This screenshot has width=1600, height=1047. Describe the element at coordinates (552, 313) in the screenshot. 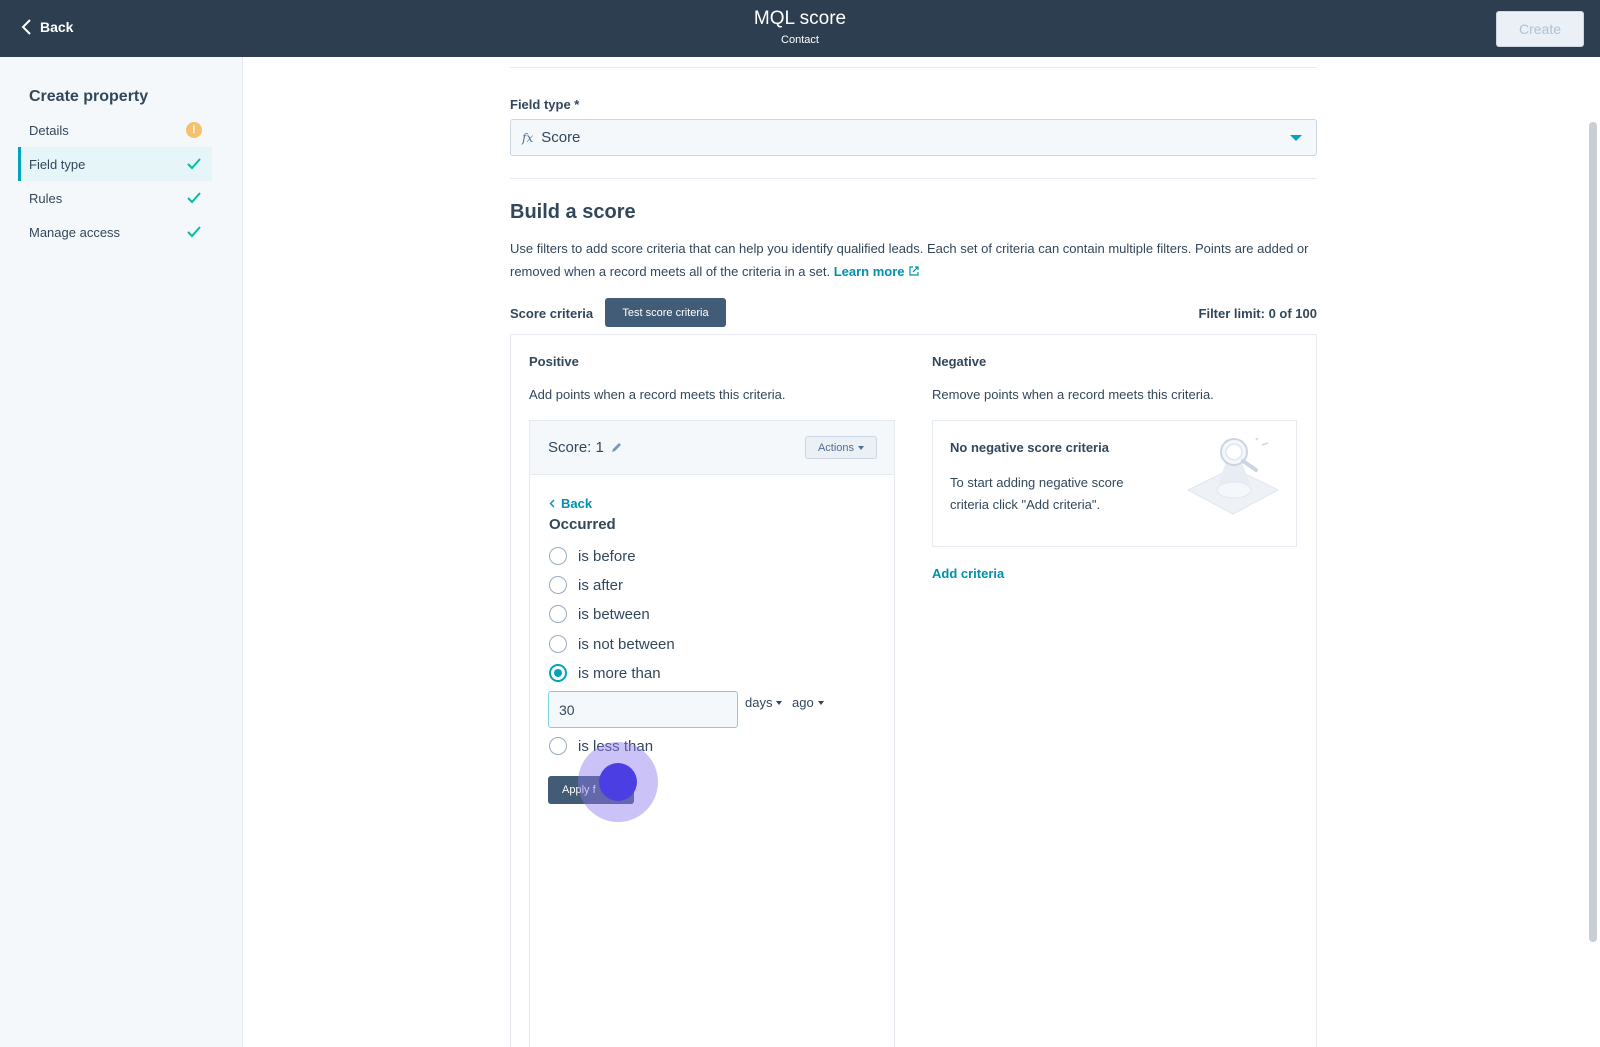

I see `score-criteria-label: Score criteria` at that location.